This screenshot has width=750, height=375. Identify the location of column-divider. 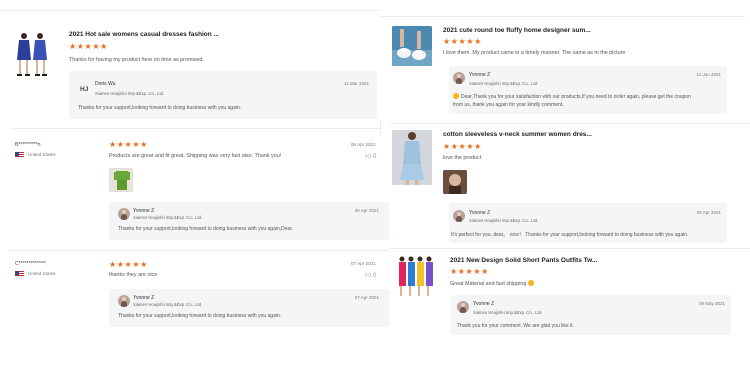
(380, 127).